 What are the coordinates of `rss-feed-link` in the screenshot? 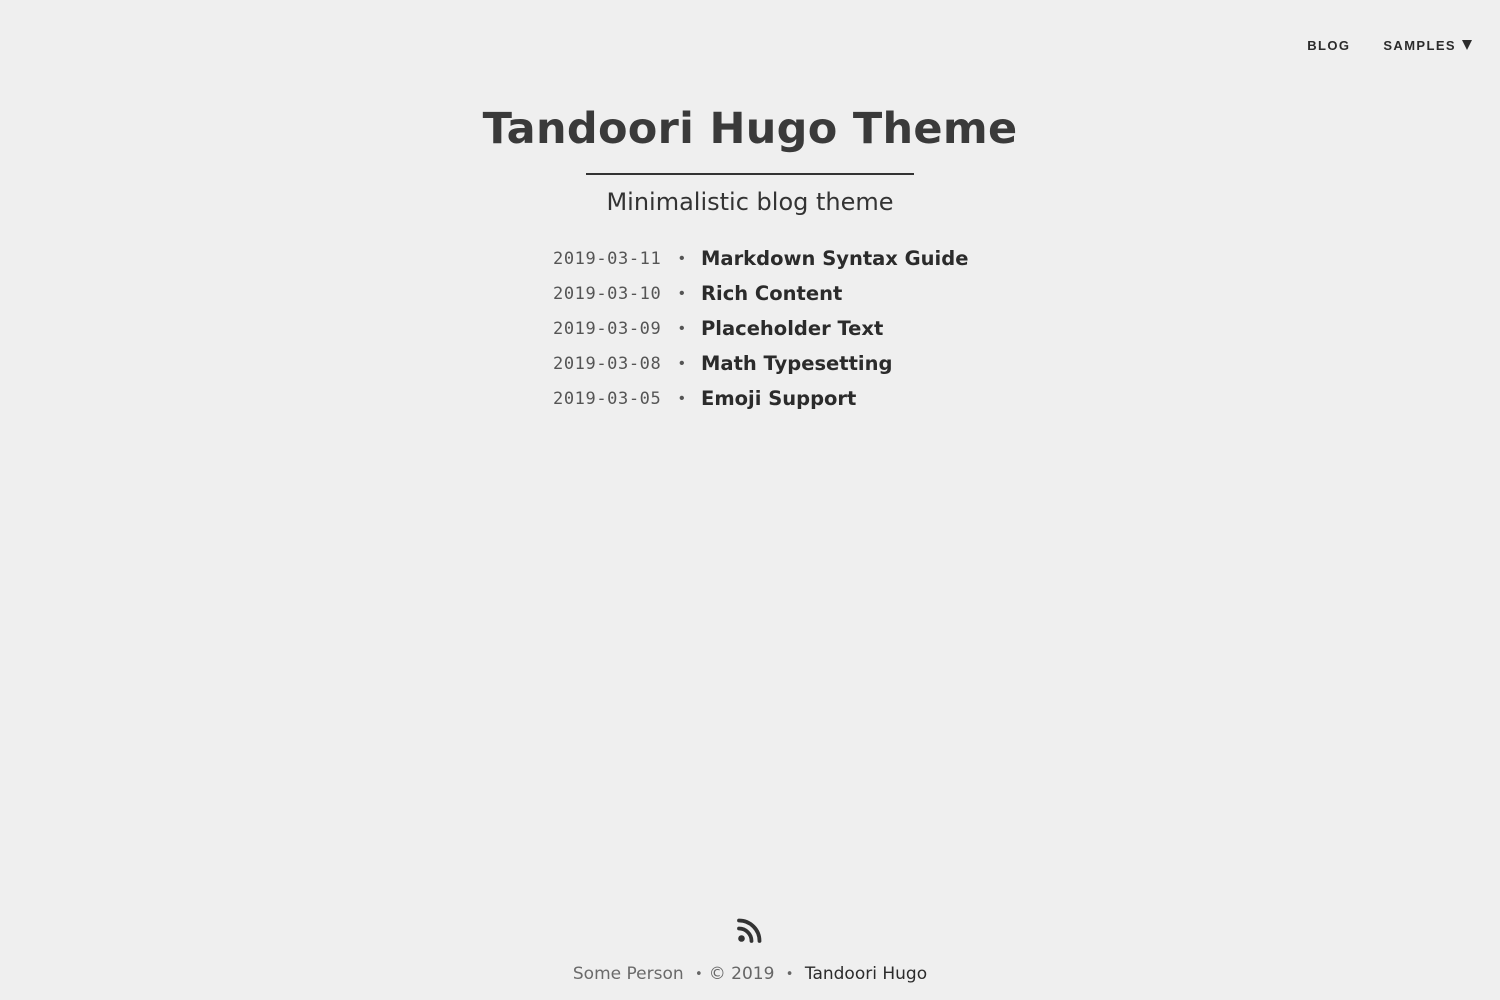 It's located at (750, 930).